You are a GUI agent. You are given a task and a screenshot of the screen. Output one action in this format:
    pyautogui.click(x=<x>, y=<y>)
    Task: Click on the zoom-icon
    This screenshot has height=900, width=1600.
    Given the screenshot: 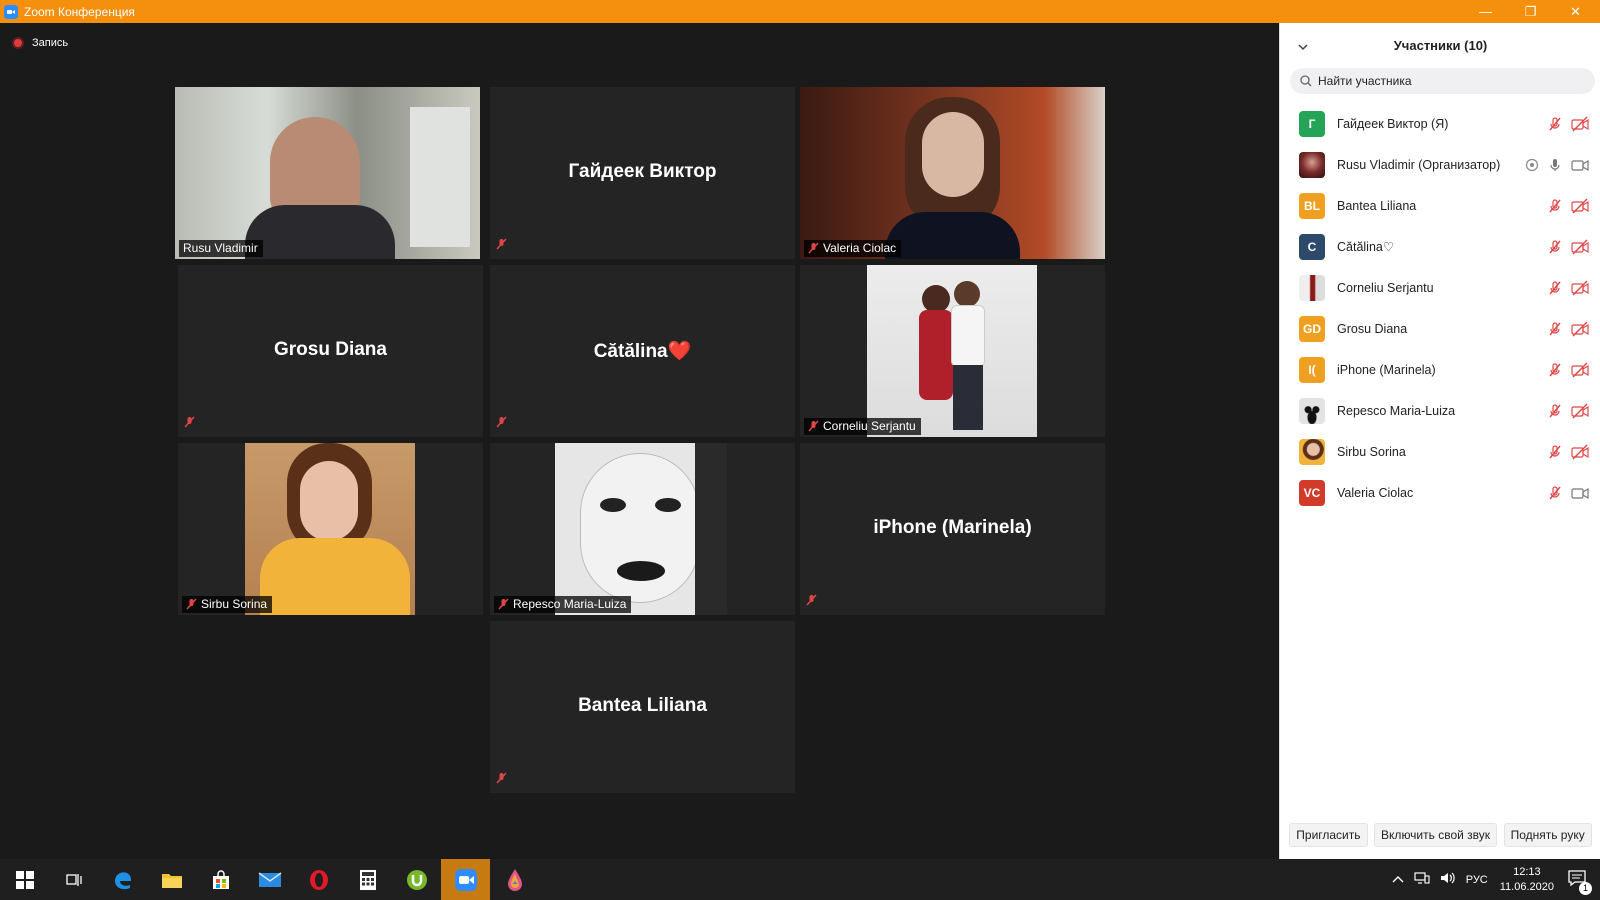 What is the action you would take?
    pyautogui.click(x=465, y=879)
    